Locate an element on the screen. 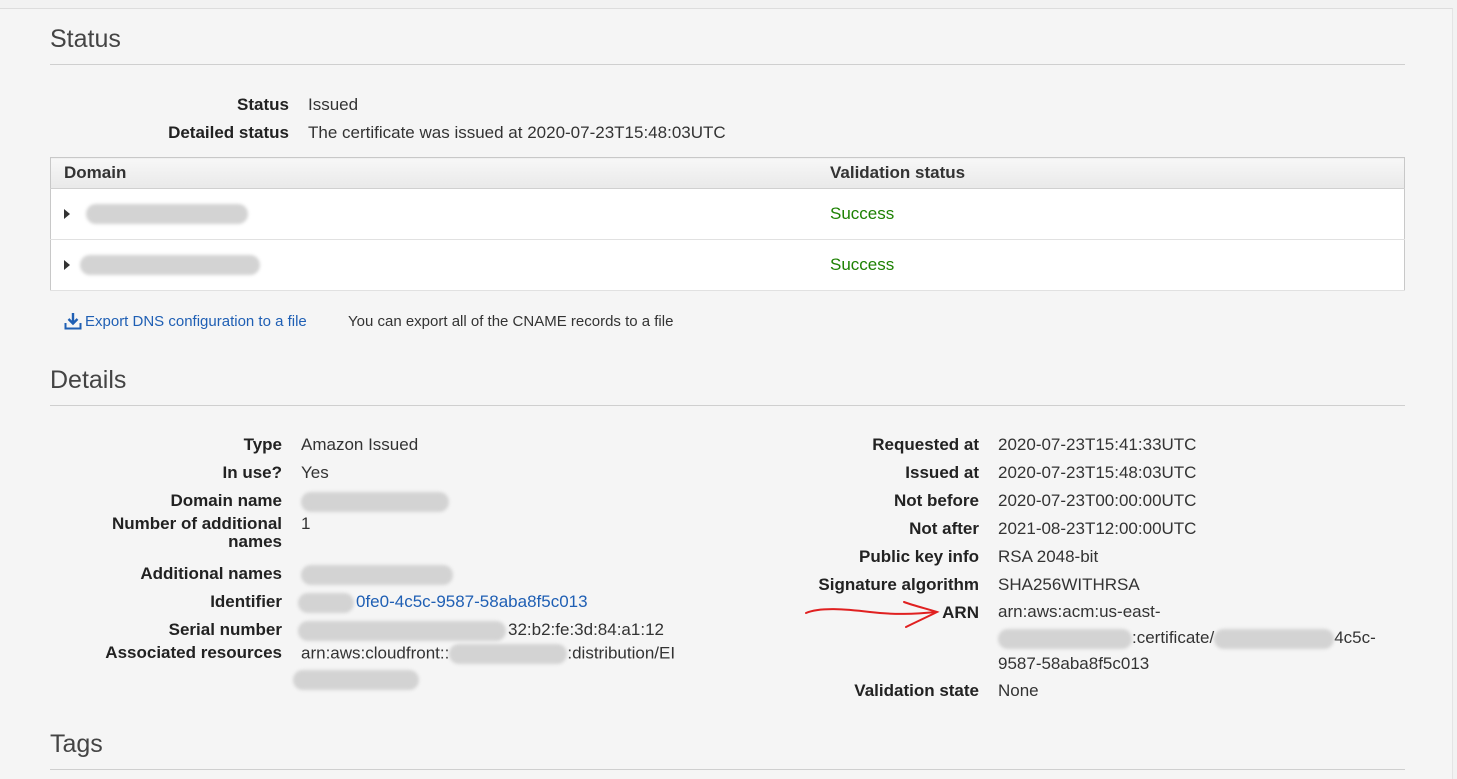 The height and width of the screenshot is (779, 1457). red-arrow-annotation is located at coordinates (872, 614).